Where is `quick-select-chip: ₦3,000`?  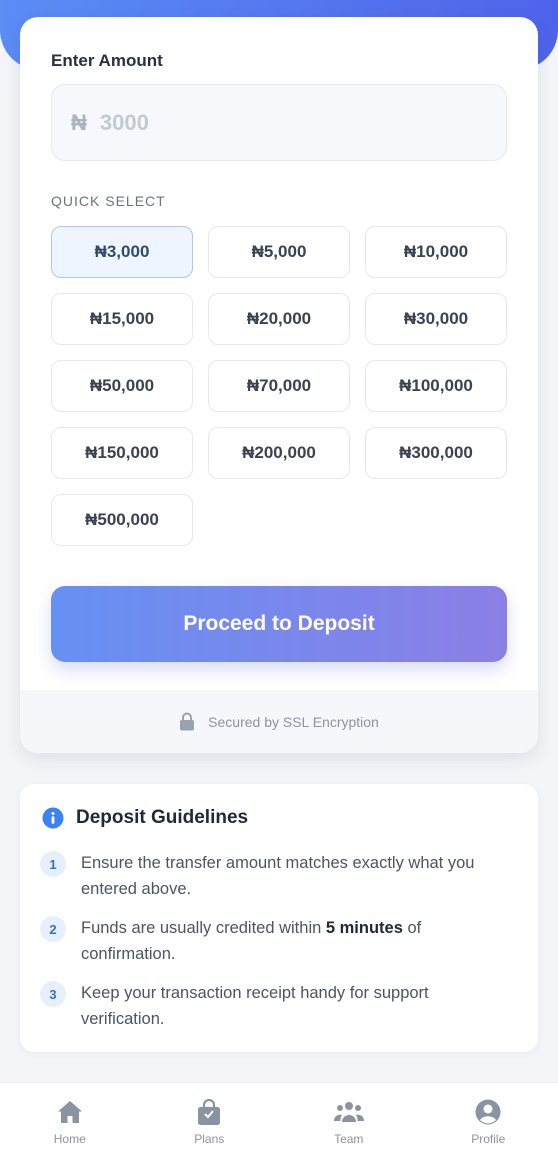 quick-select-chip: ₦3,000 is located at coordinates (122, 252).